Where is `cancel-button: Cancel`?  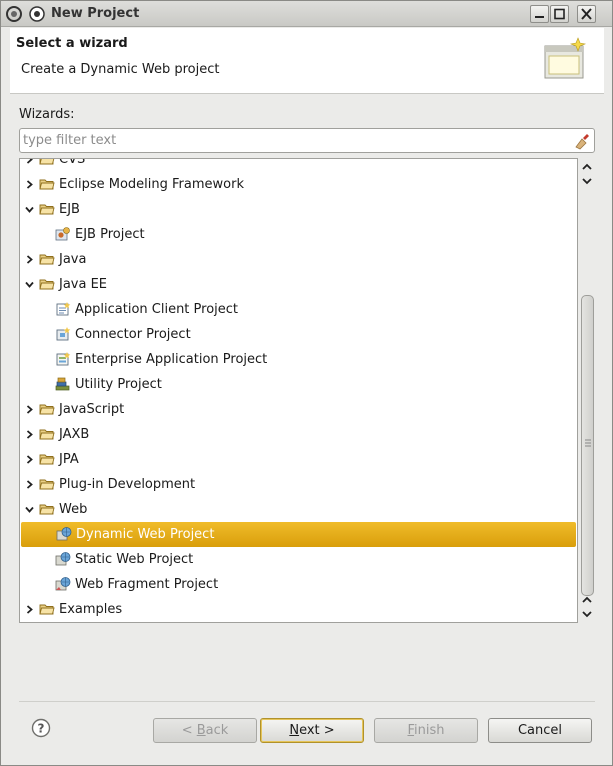 cancel-button: Cancel is located at coordinates (540, 730).